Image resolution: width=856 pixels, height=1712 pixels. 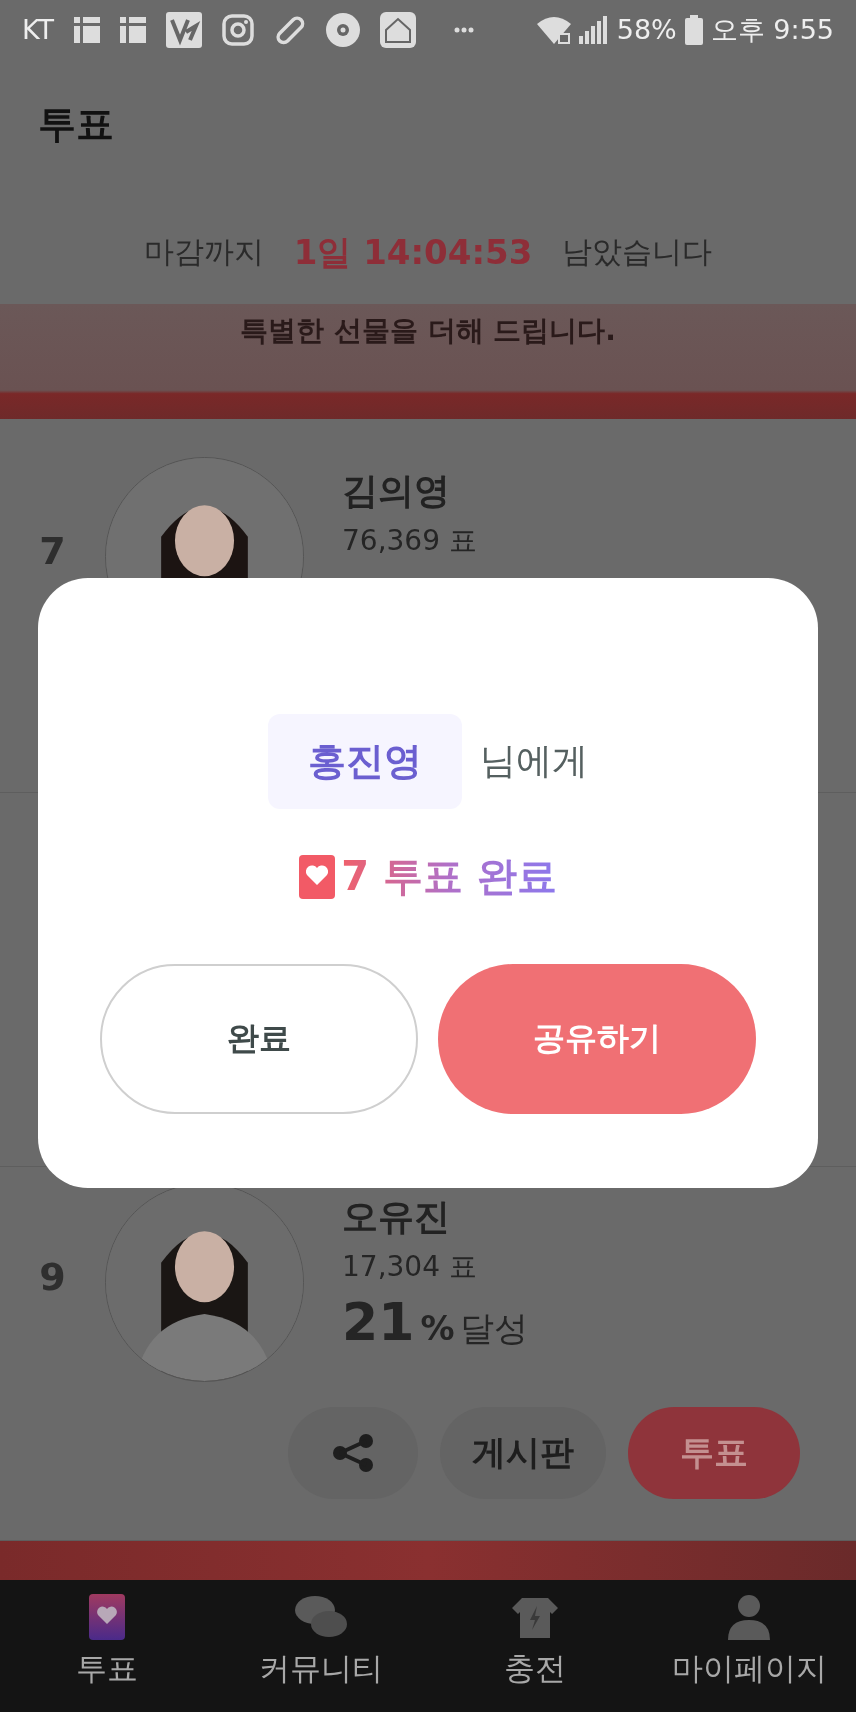 What do you see at coordinates (396, 490) in the screenshot?
I see `candidate-name: 김의영` at bounding box center [396, 490].